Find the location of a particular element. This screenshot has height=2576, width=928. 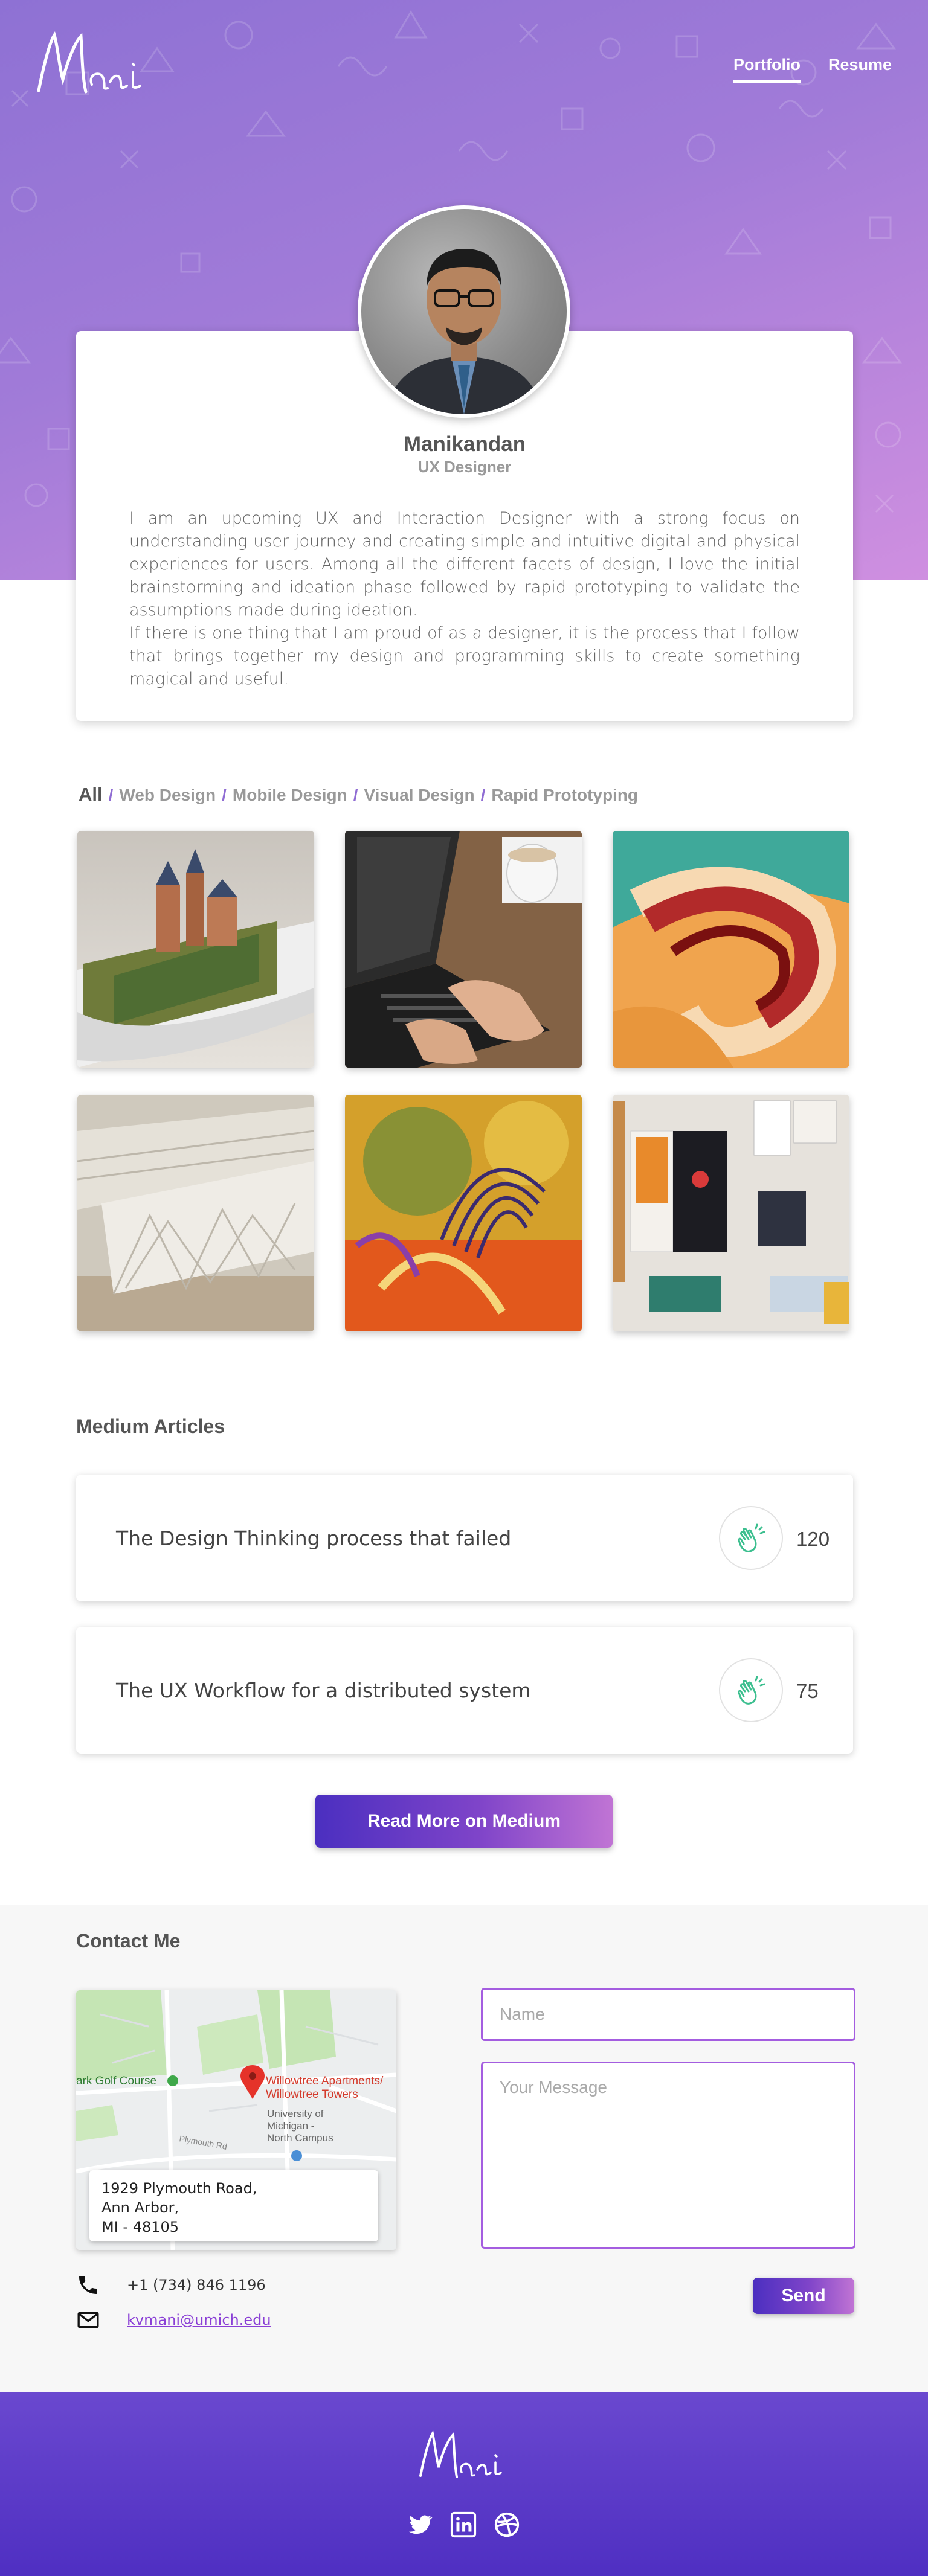

filter-visual-design: Visual Design is located at coordinates (419, 795).